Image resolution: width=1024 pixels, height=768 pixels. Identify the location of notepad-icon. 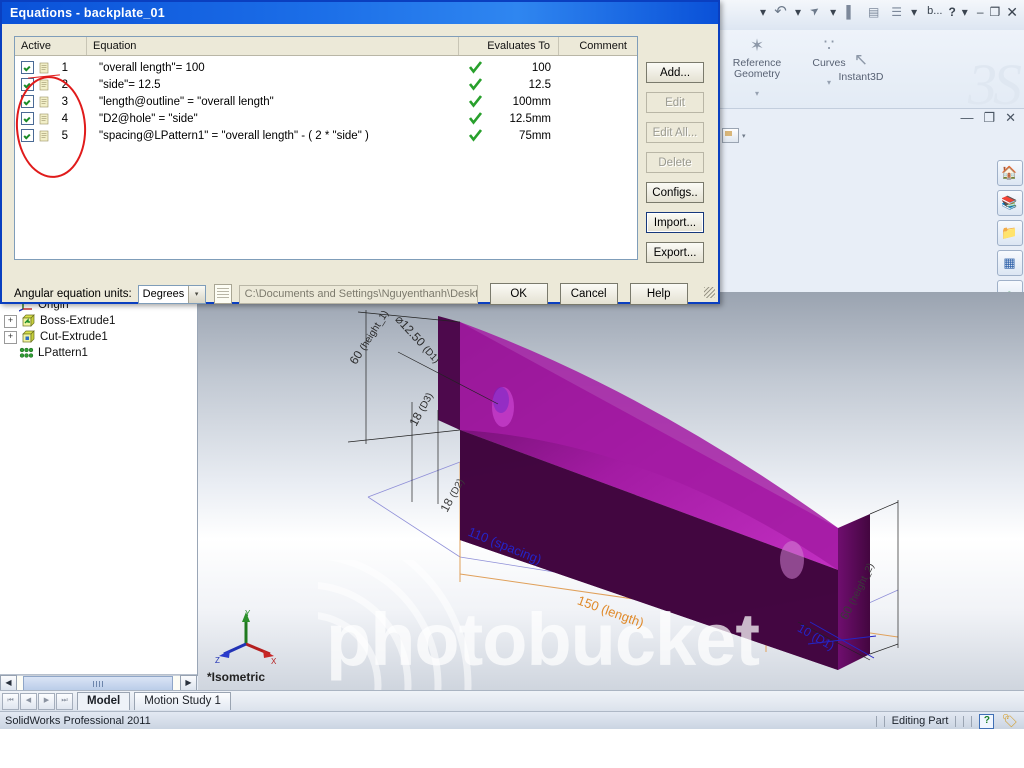
(222, 294).